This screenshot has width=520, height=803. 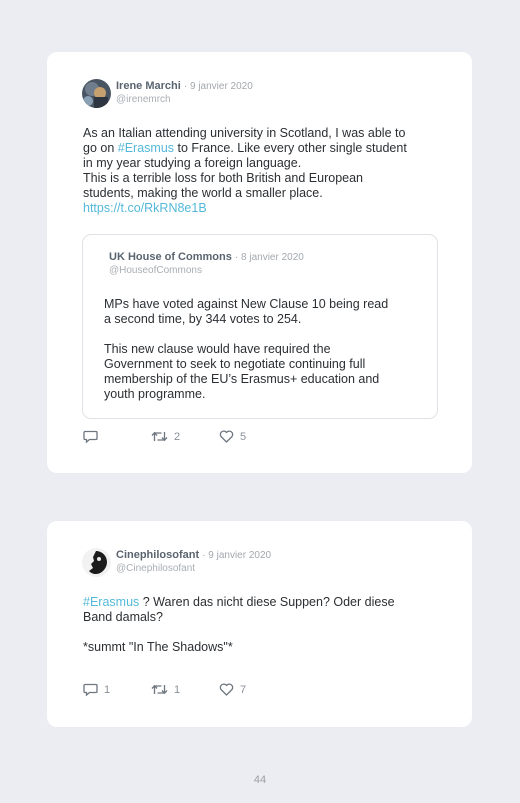 I want to click on quoted-text-line: a second time, by 344 votes to 254., so click(x=203, y=319).